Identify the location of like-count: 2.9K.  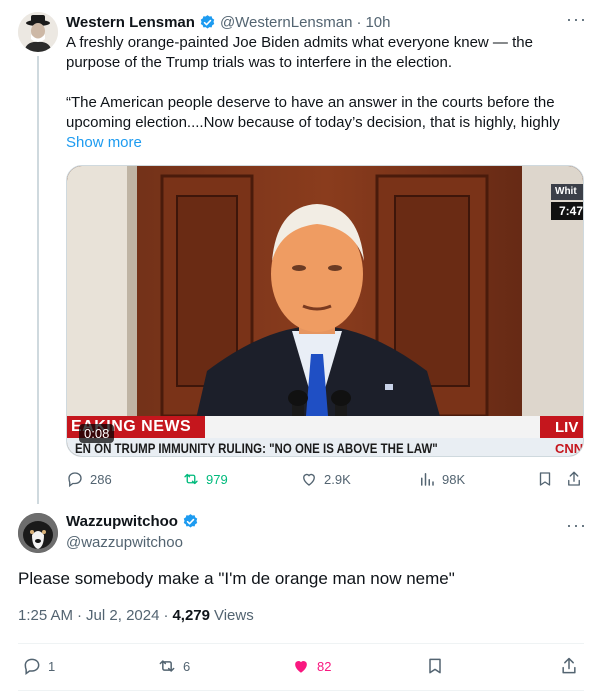
(337, 479).